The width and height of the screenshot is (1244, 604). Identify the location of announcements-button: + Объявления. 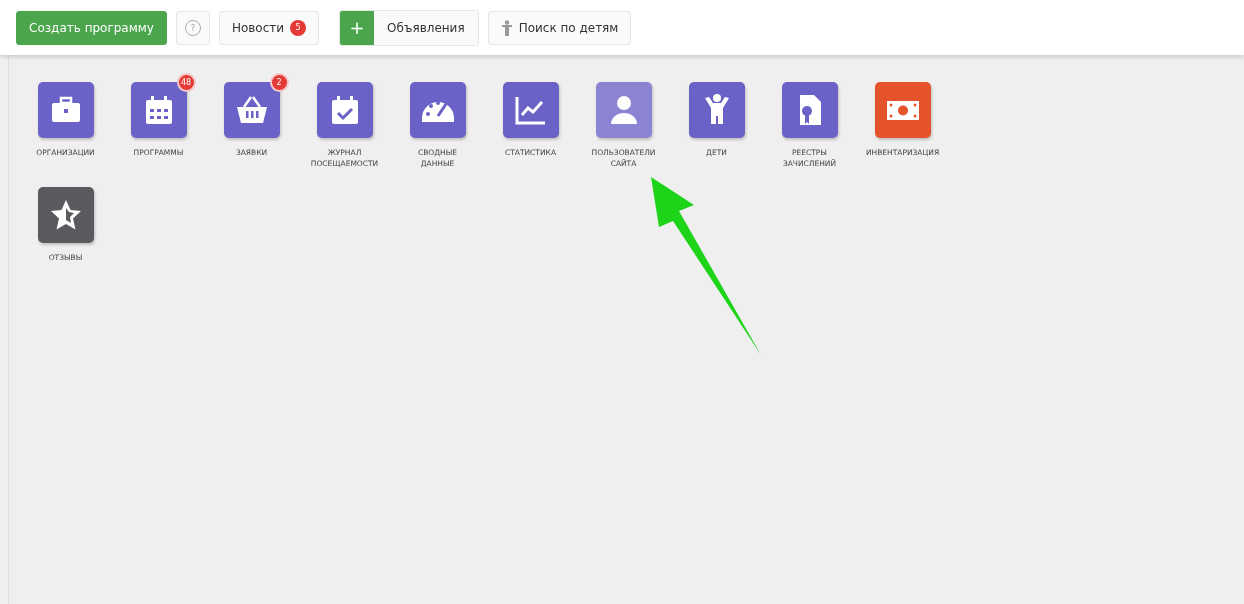
(409, 27).